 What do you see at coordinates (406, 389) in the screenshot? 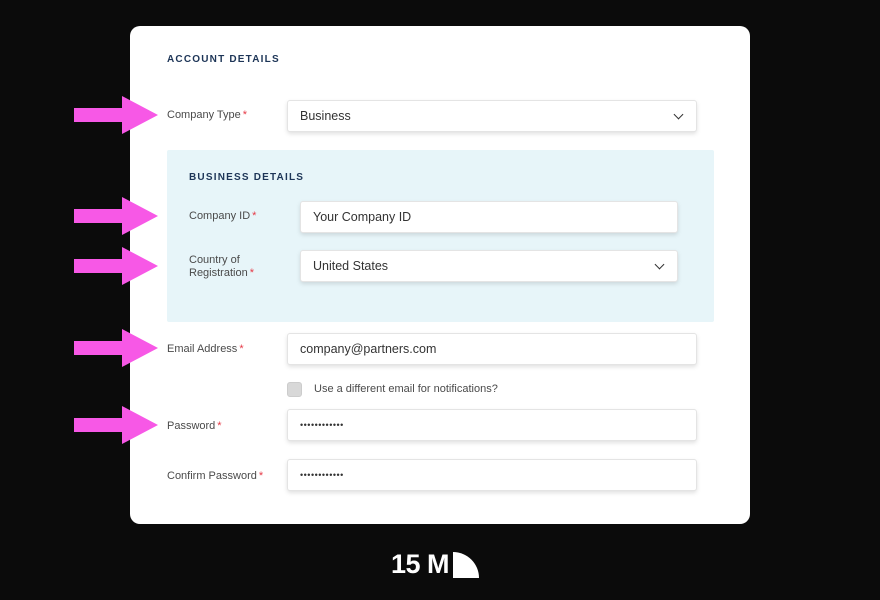
I see `different-email-label: Use a different email for notifications?` at bounding box center [406, 389].